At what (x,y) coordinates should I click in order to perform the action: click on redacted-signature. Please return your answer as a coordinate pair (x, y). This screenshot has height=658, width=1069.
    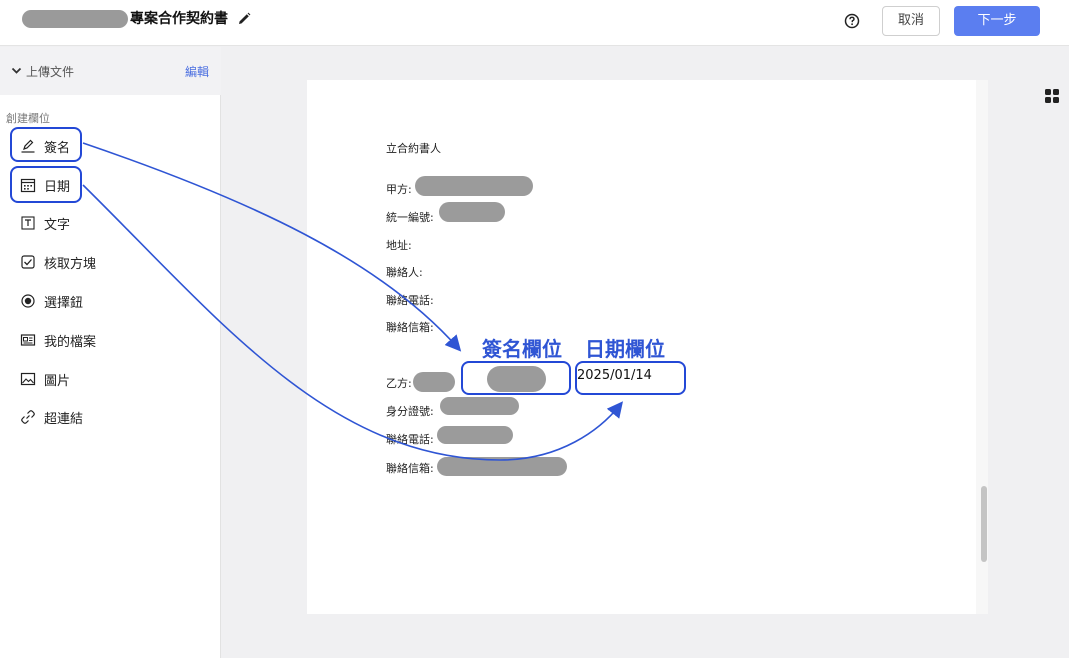
    Looking at the image, I should click on (516, 379).